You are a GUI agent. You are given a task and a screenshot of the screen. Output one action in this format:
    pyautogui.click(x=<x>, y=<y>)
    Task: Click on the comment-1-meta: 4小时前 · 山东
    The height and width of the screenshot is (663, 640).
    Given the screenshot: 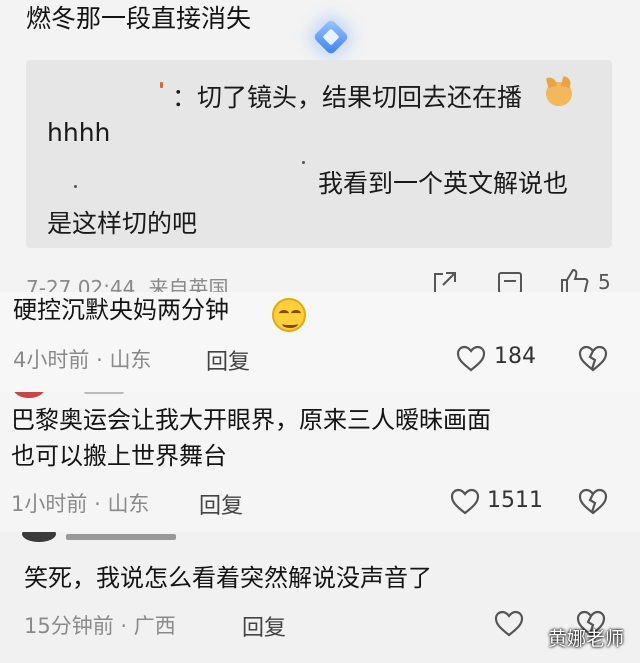 What is the action you would take?
    pyautogui.click(x=82, y=359)
    